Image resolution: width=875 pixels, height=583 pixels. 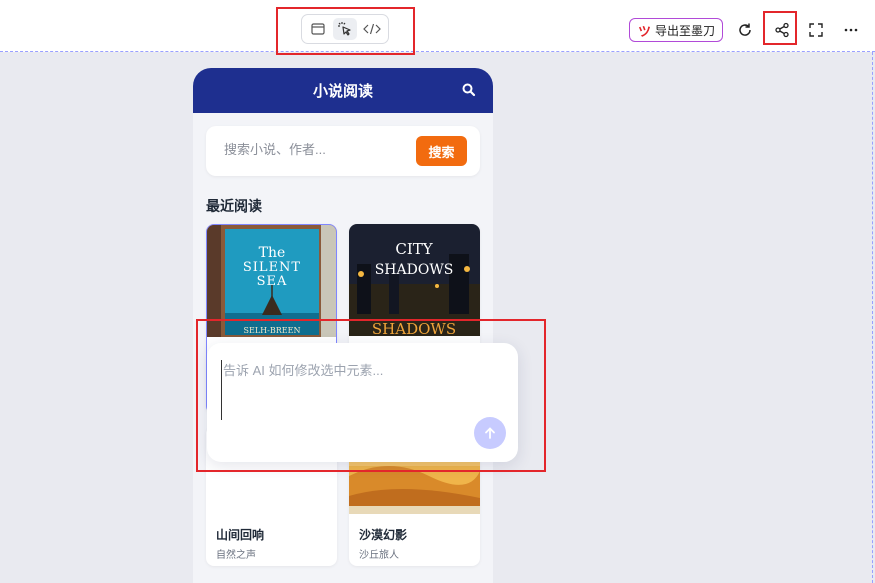 I want to click on refresh-button, so click(x=745, y=30).